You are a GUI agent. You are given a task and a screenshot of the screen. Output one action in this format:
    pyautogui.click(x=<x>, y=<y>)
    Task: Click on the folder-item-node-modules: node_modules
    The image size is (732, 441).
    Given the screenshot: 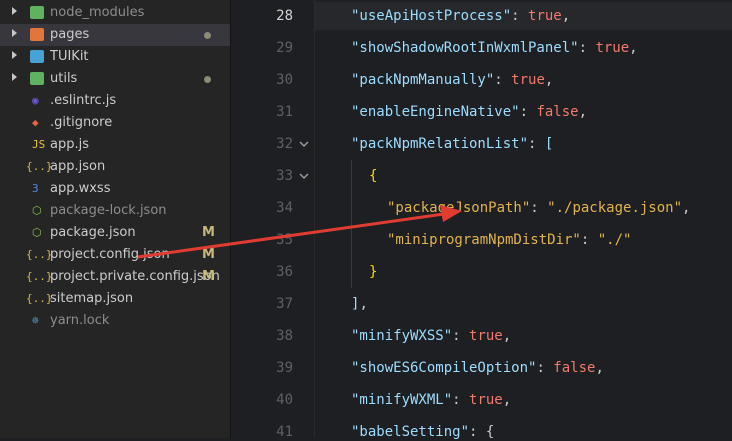 What is the action you would take?
    pyautogui.click(x=115, y=13)
    